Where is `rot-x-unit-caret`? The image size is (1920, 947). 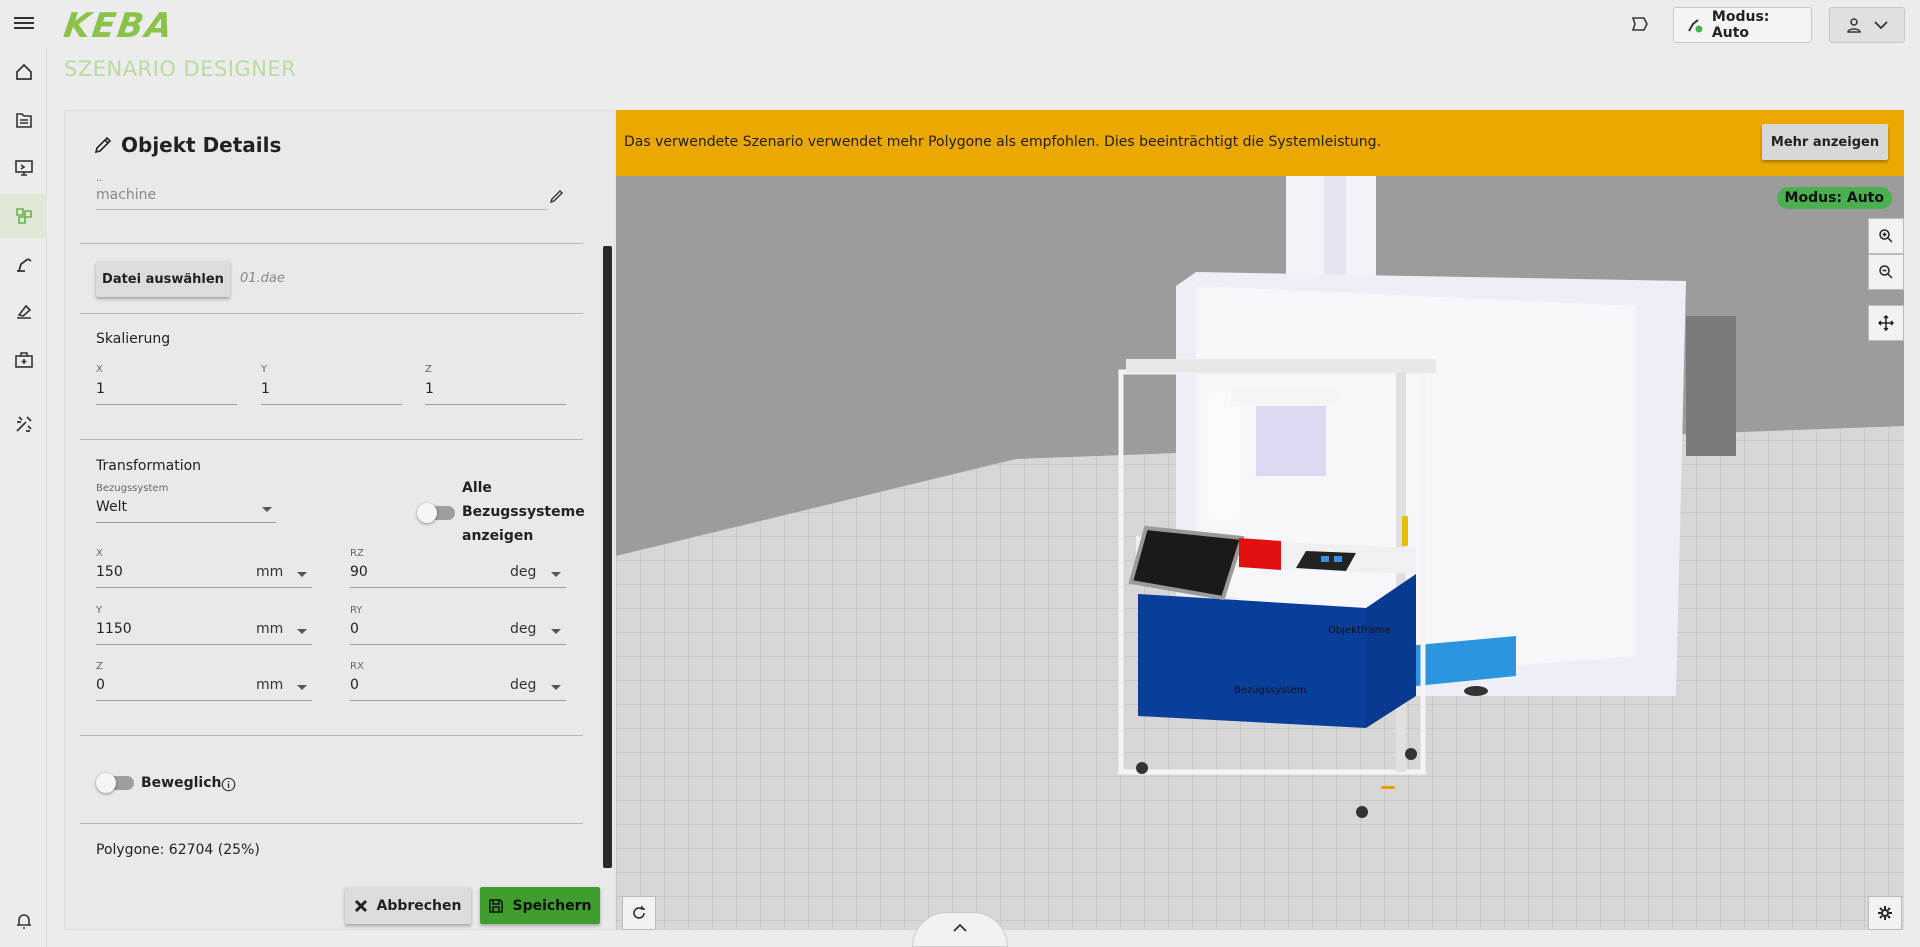
rot-x-unit-caret is located at coordinates (556, 687).